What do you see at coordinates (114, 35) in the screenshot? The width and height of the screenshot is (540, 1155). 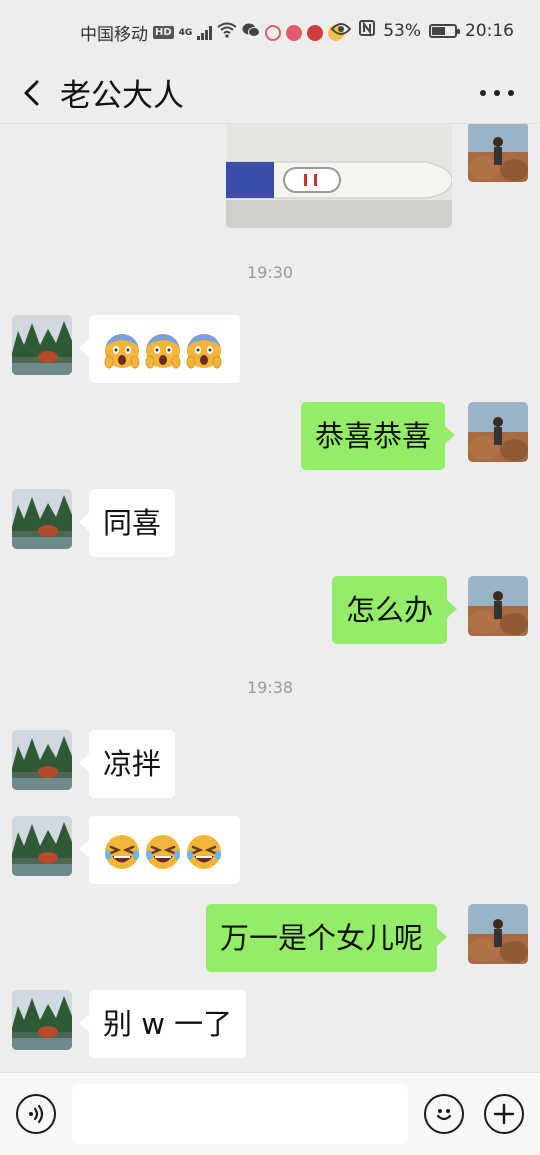 I see `carrier-label: 中国移动` at bounding box center [114, 35].